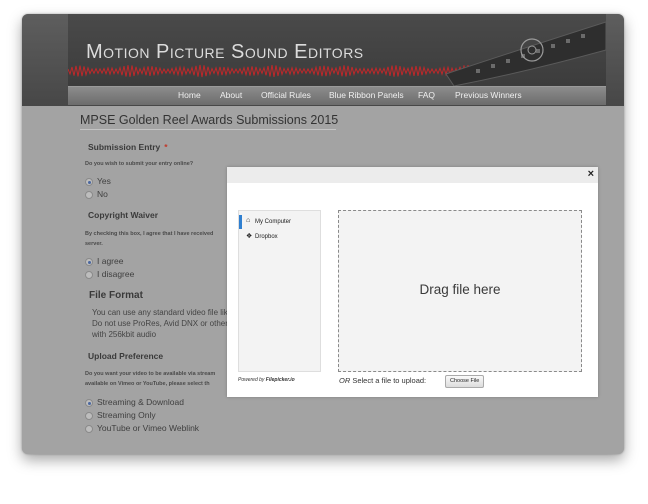  Describe the element at coordinates (89, 195) in the screenshot. I see `radio-no` at that location.